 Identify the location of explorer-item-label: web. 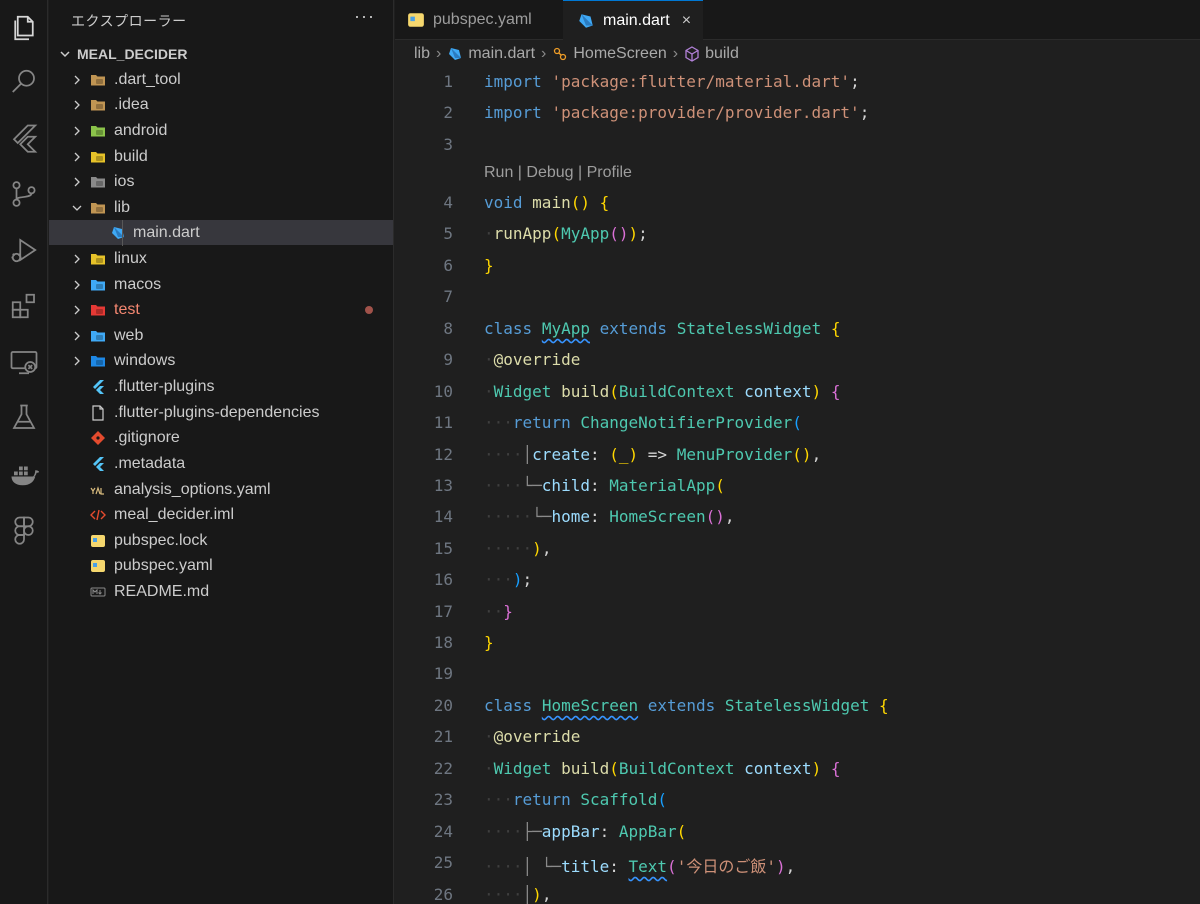
(129, 335).